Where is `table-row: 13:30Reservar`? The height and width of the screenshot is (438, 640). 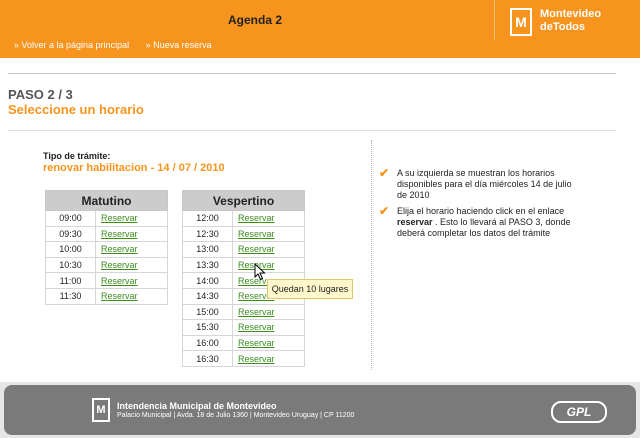
table-row: 13:30Reservar is located at coordinates (243, 265).